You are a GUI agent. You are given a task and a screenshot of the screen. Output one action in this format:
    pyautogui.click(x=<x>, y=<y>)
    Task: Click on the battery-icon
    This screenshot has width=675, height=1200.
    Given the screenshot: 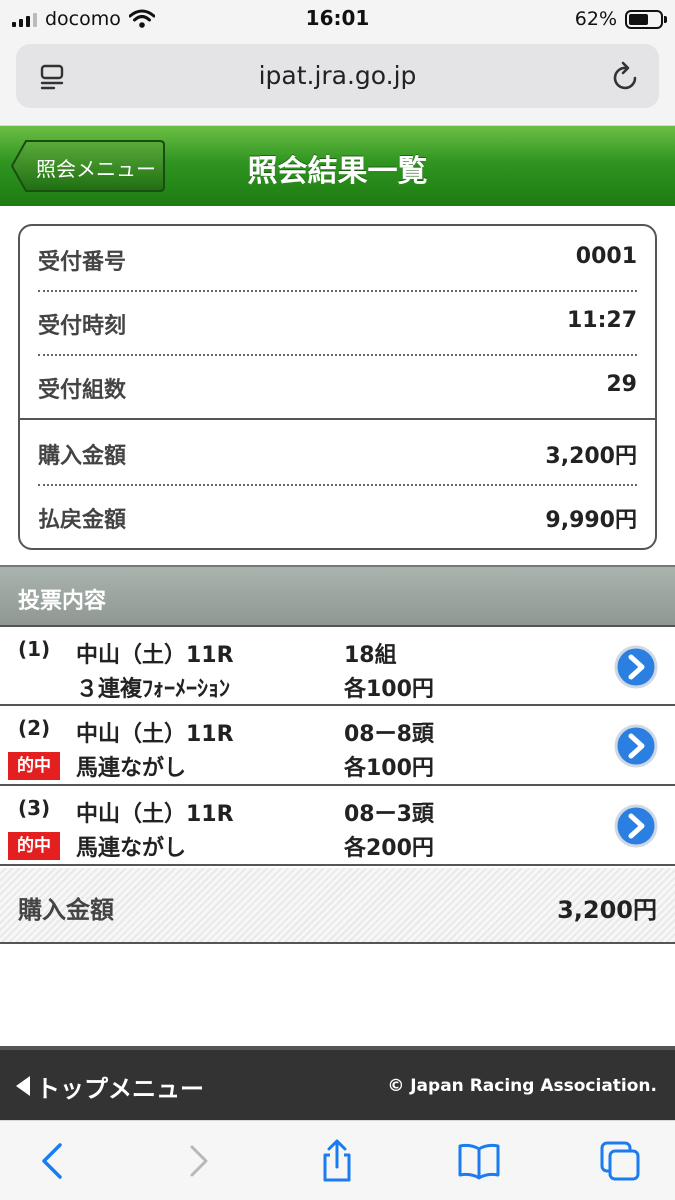 What is the action you would take?
    pyautogui.click(x=646, y=19)
    